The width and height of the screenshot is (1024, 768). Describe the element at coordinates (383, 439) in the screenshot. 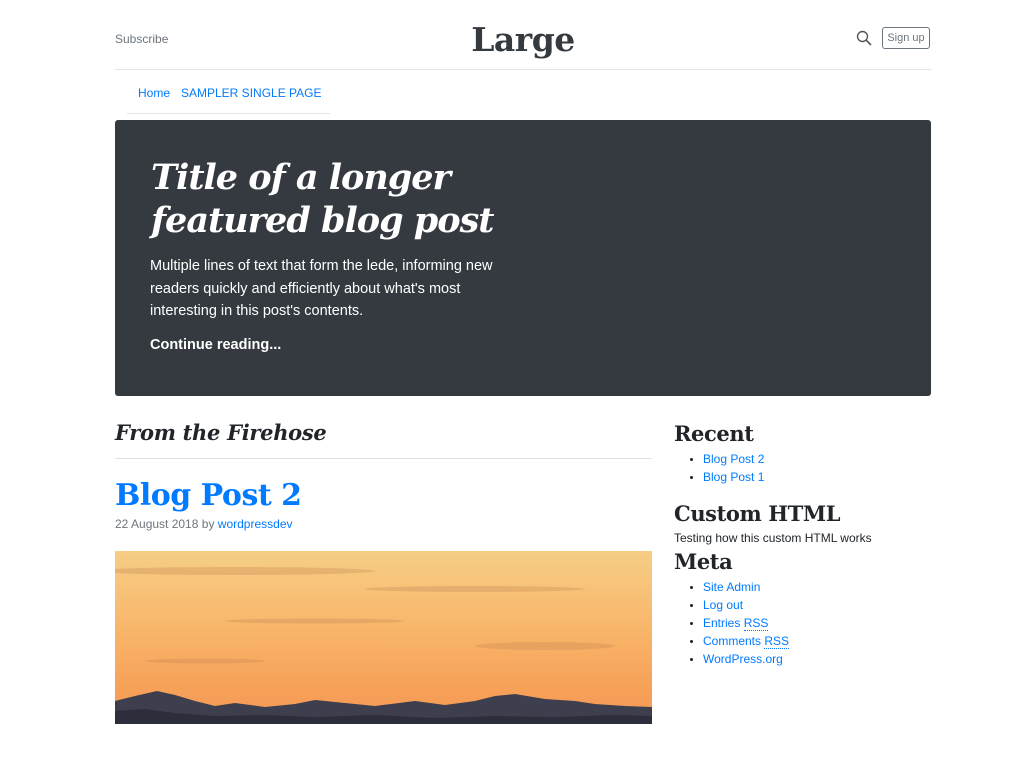

I see `section-header: From the Firehose` at that location.